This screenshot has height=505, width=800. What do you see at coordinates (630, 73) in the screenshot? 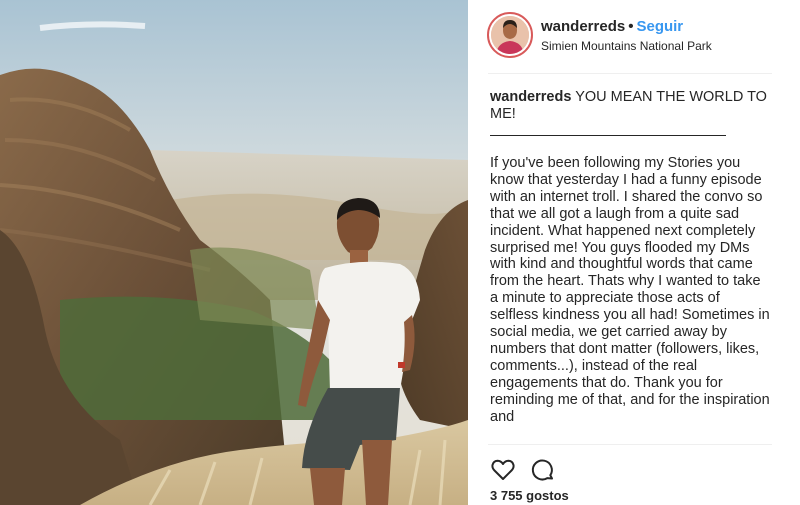
I see `header-divider` at bounding box center [630, 73].